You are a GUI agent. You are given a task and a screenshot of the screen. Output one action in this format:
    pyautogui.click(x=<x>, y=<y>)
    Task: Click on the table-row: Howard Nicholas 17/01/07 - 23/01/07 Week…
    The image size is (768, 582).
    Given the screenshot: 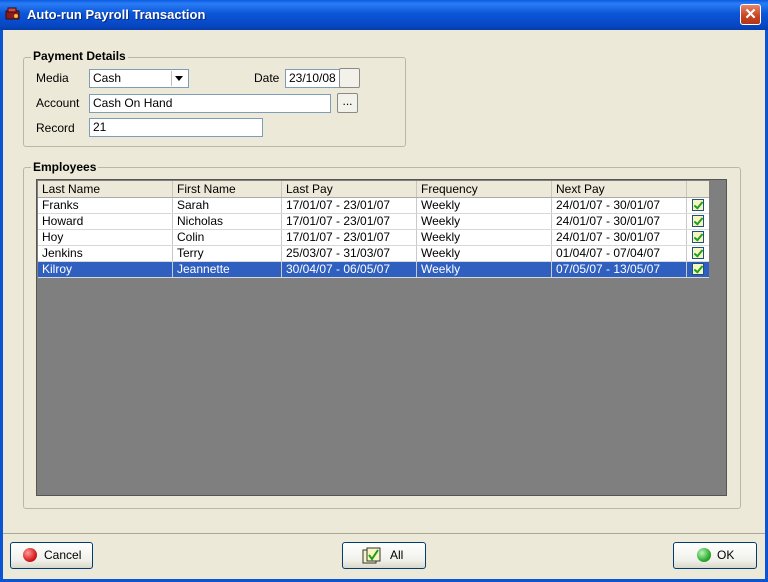 What is the action you would take?
    pyautogui.click(x=373, y=222)
    